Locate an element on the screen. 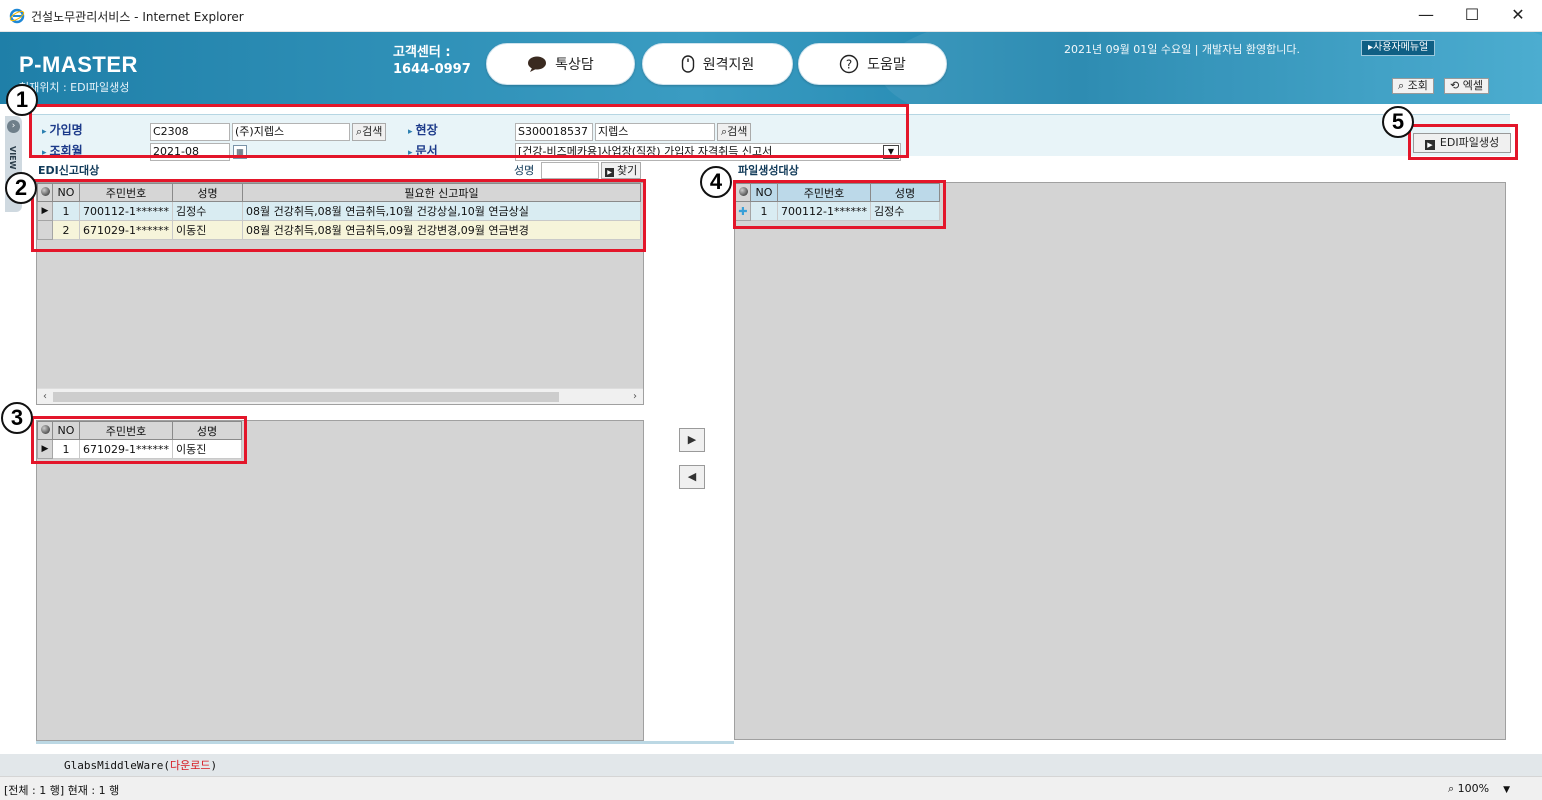 Image resolution: width=1542 pixels, height=800 pixels. annotation-badge-2: 2 is located at coordinates (21, 188).